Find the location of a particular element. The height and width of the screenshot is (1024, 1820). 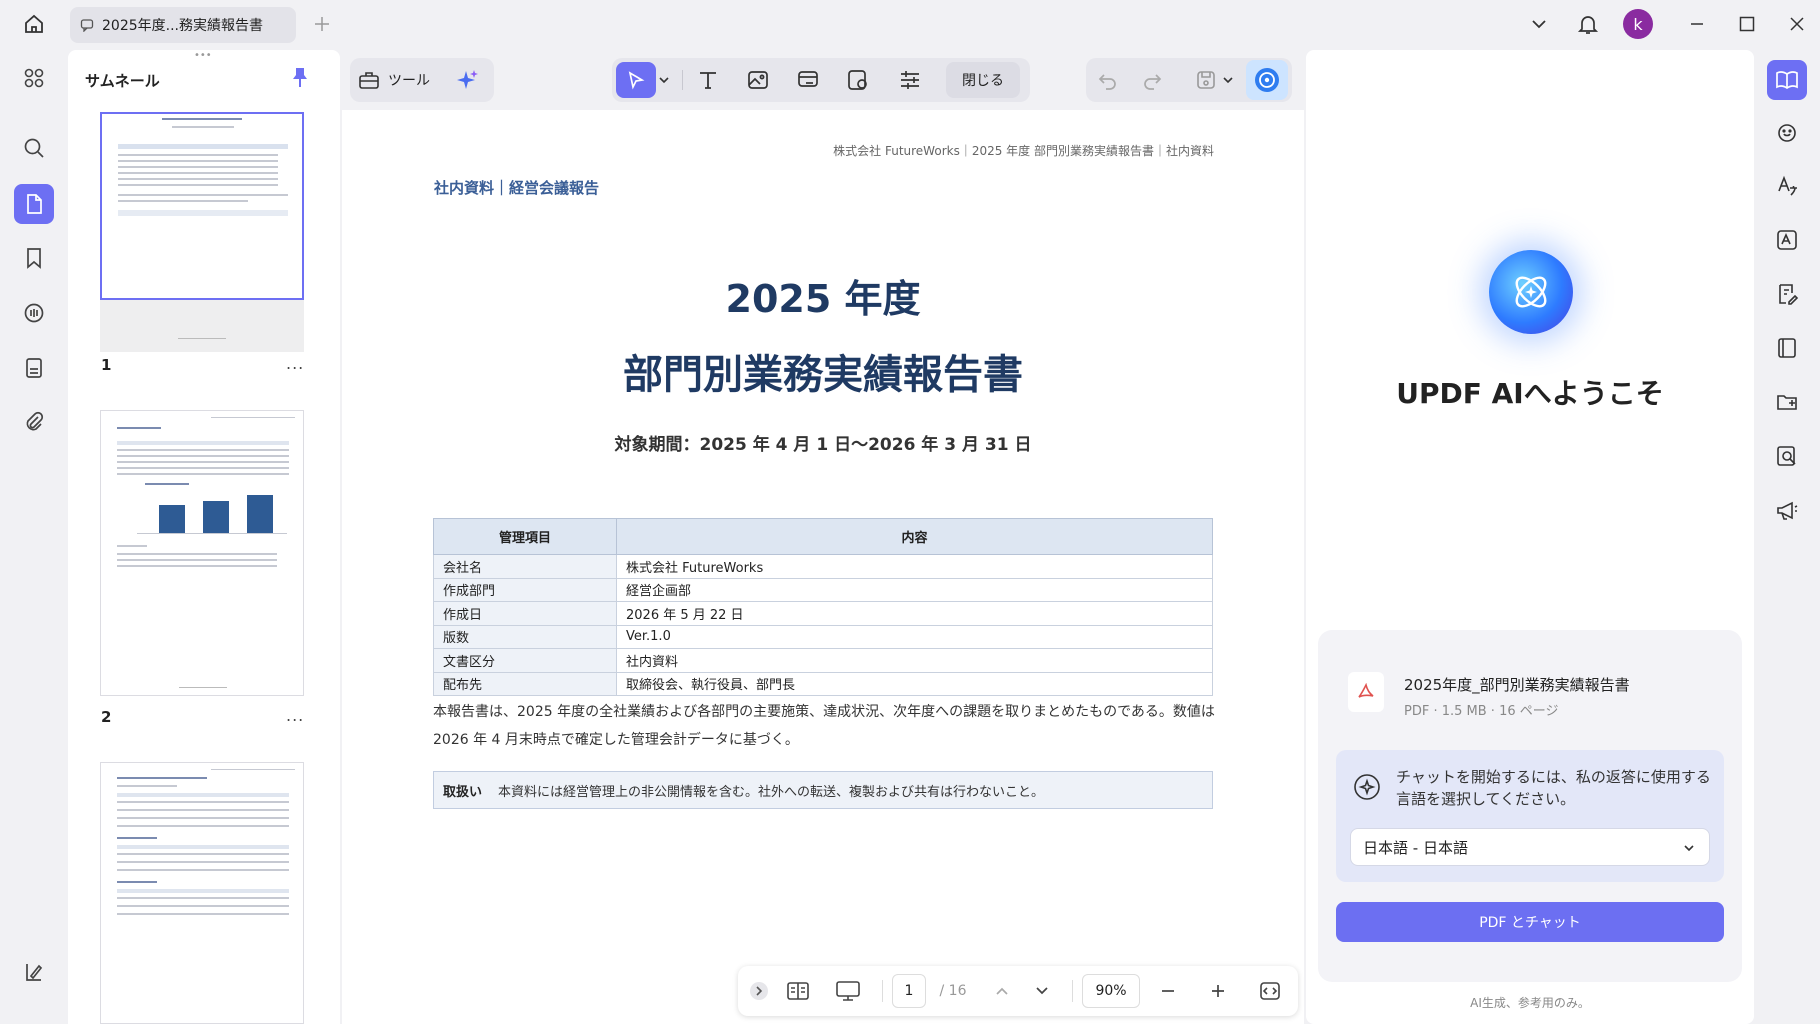

table-cell: Ver.1.0 is located at coordinates (914, 636).